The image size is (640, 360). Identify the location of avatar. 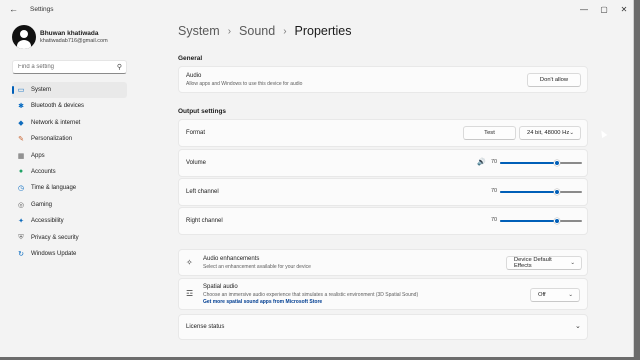
(24, 37).